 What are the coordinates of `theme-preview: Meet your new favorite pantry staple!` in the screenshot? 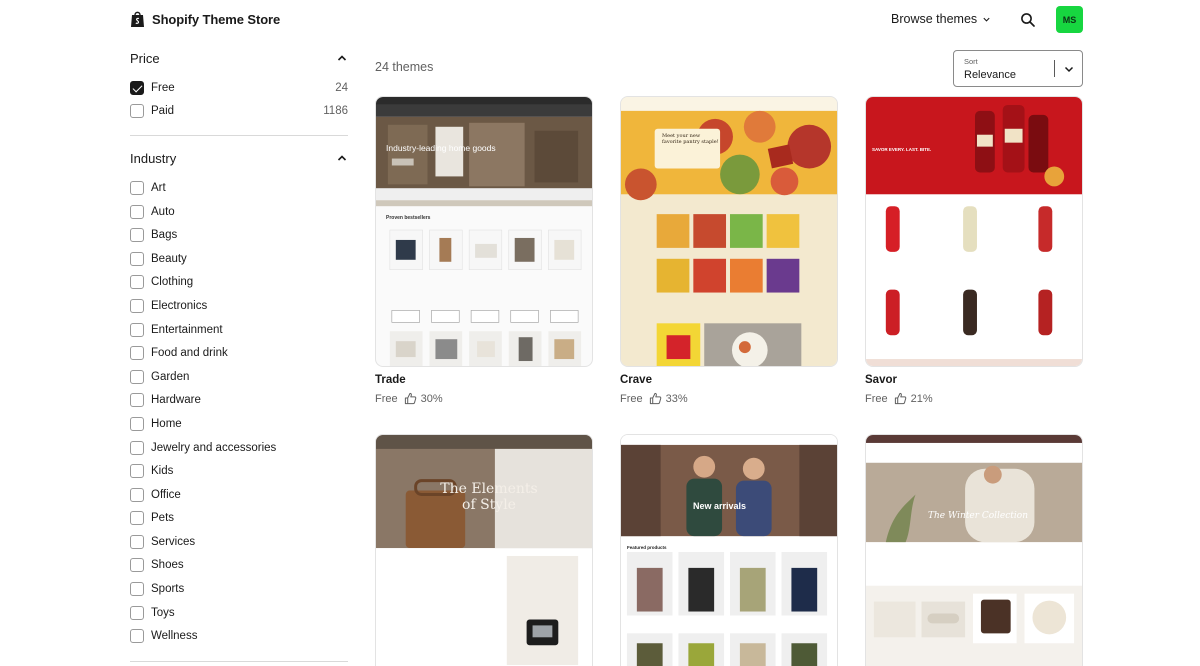 It's located at (729, 231).